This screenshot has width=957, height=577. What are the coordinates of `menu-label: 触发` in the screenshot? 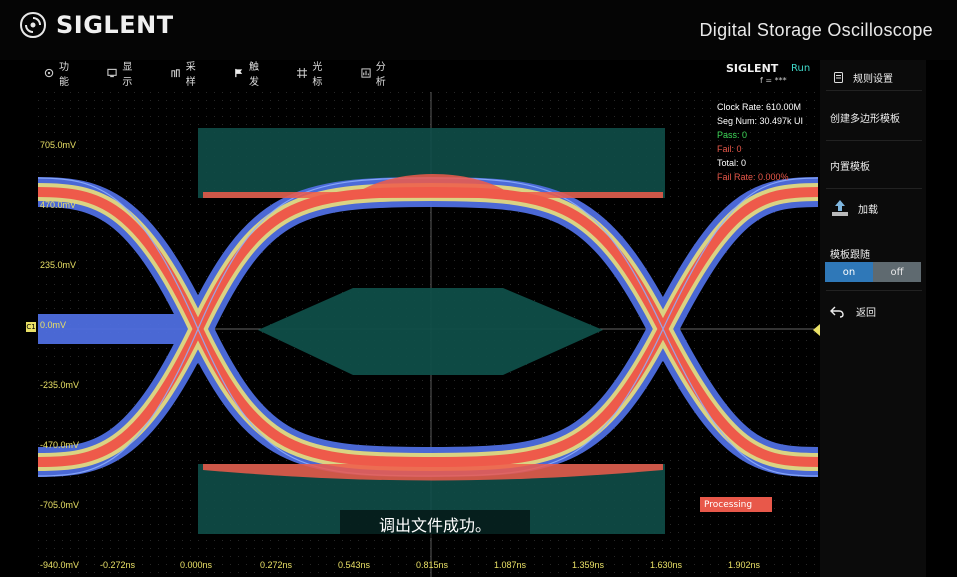 It's located at (254, 75).